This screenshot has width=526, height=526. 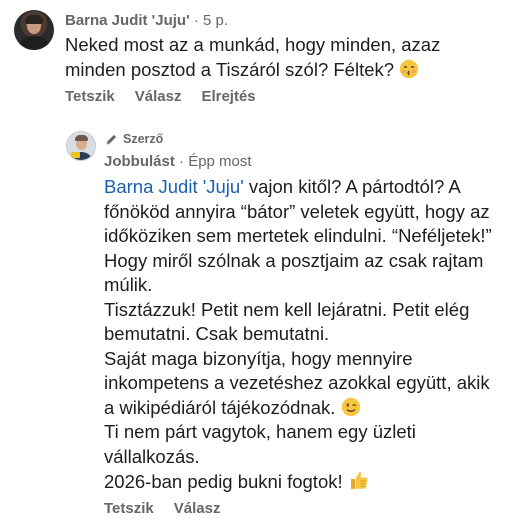 I want to click on reply-line-11: Ti nem párt vagytok, hanem egy üzleti, so click(x=260, y=431).